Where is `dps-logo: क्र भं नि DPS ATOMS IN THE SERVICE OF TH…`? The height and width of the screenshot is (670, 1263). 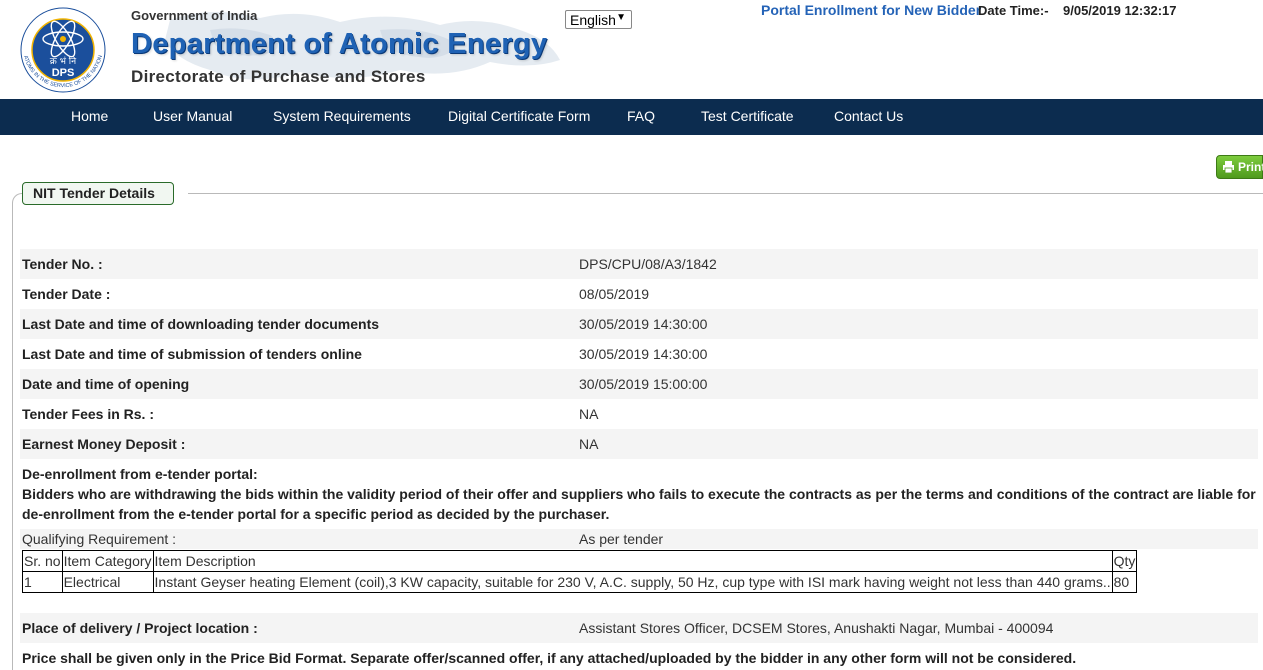
dps-logo: क्र भं नि DPS ATOMS IN THE SERVICE OF TH… is located at coordinates (63, 50).